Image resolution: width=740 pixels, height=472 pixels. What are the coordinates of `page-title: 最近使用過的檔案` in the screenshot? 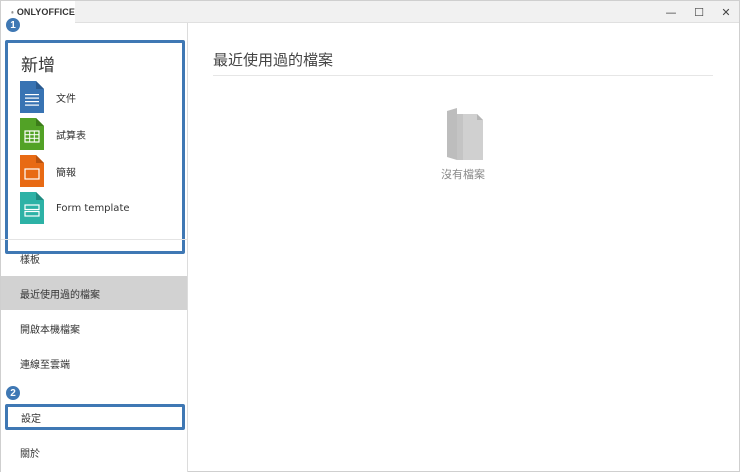 It's located at (273, 60).